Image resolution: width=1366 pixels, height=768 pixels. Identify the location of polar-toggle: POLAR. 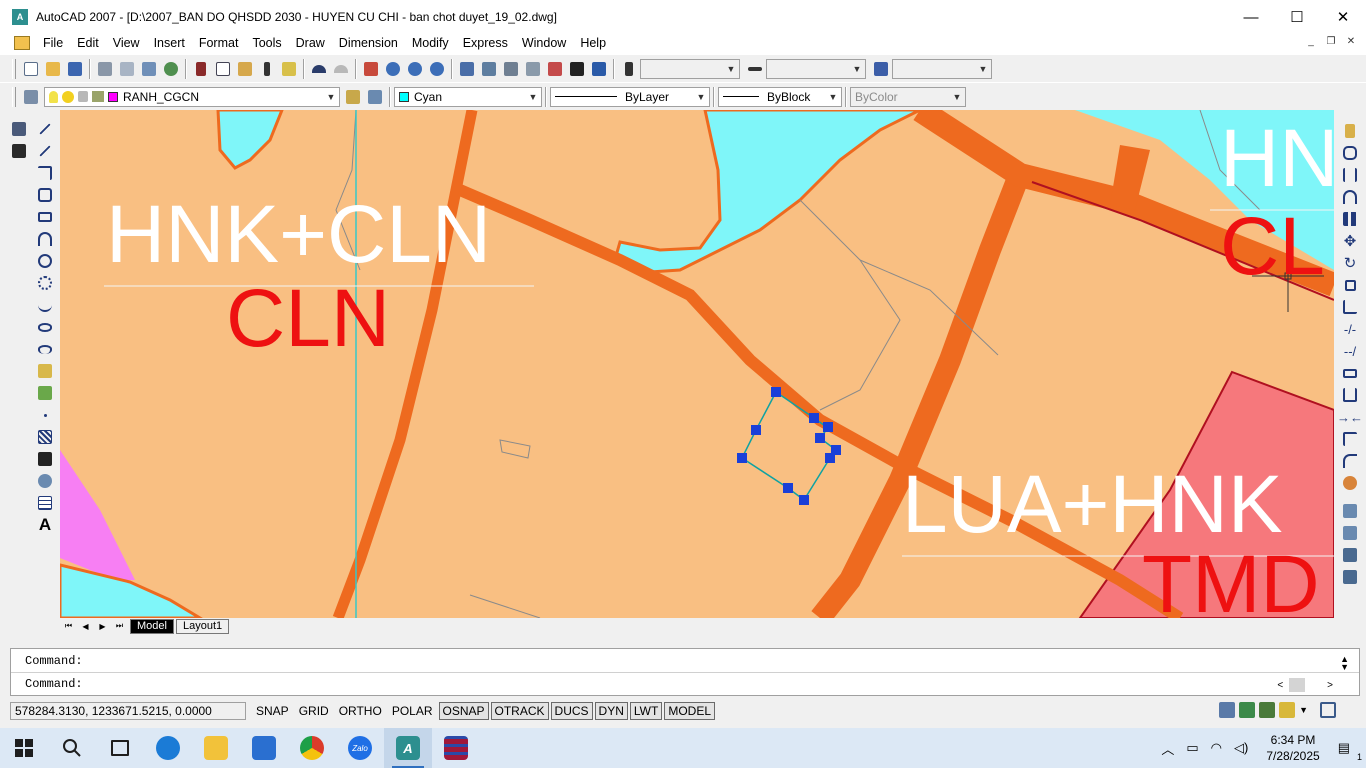
(412, 711).